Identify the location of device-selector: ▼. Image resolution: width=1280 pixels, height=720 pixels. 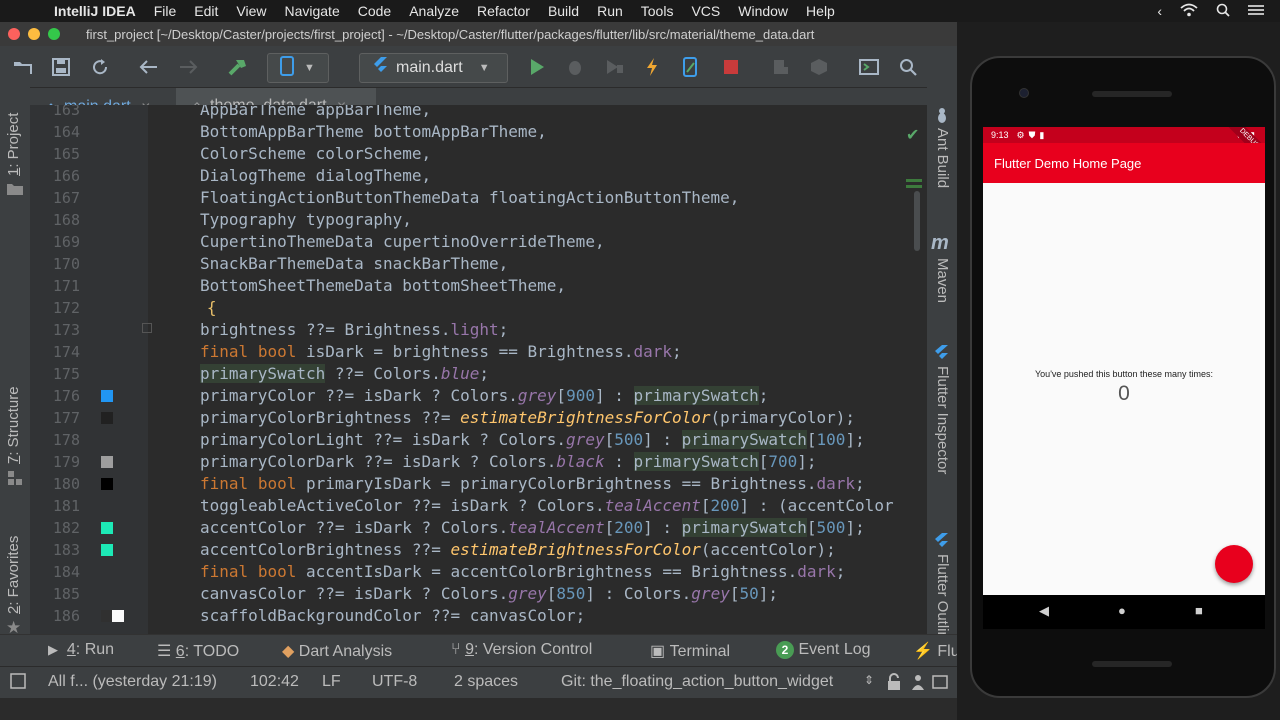
(298, 68).